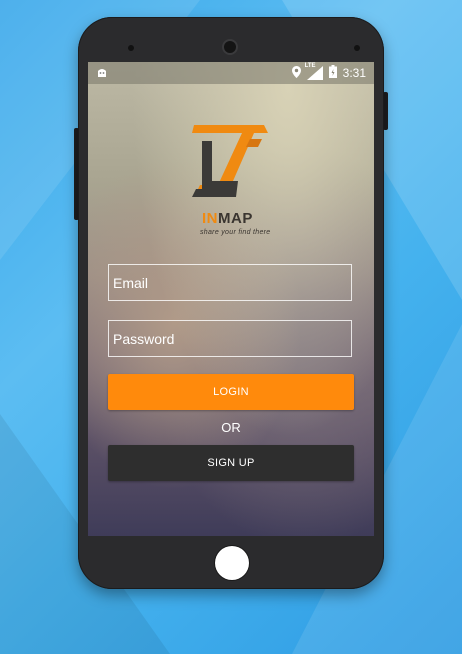 Image resolution: width=462 pixels, height=654 pixels. I want to click on password-placeholder: Password, so click(144, 338).